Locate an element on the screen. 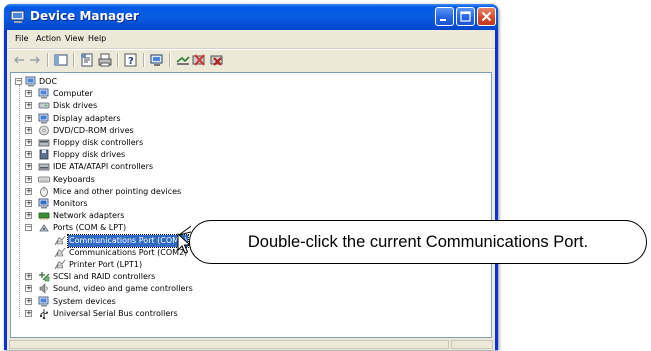 The image size is (651, 351). scan-hardware-button is located at coordinates (157, 60).